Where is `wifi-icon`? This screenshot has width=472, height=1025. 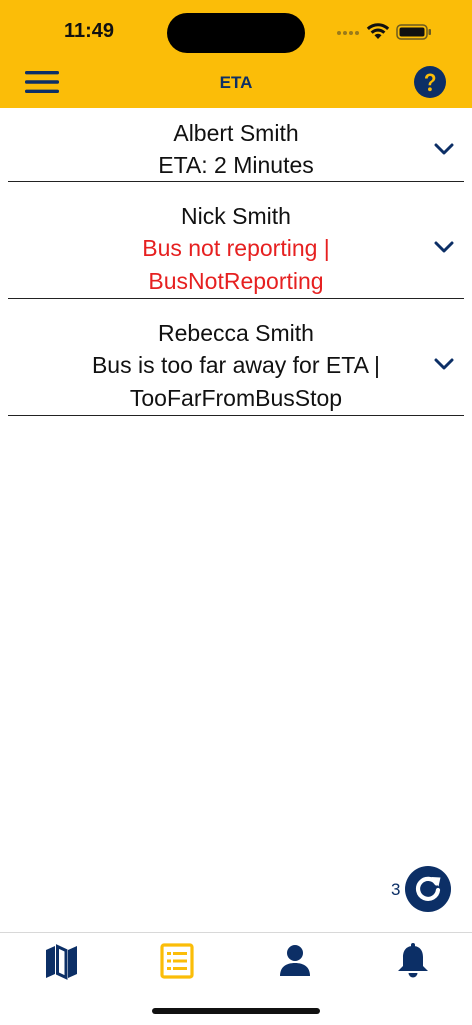 wifi-icon is located at coordinates (378, 31).